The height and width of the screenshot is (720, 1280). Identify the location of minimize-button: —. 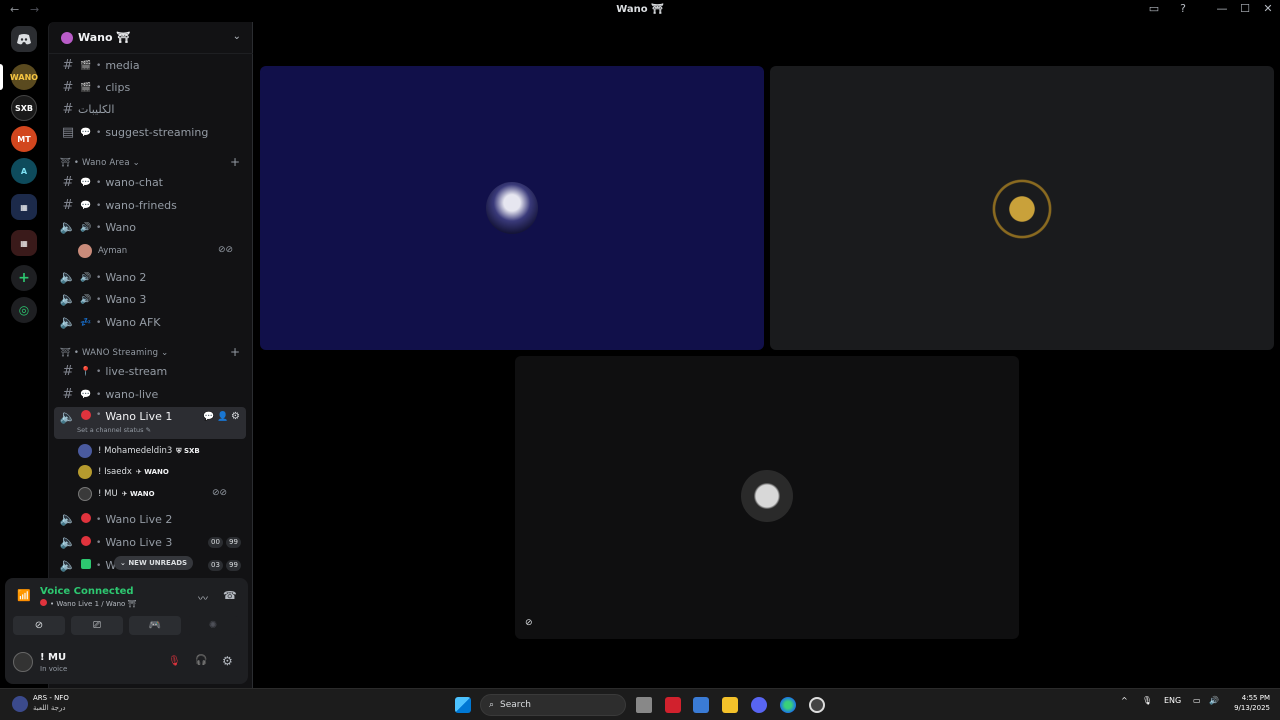
(1222, 8).